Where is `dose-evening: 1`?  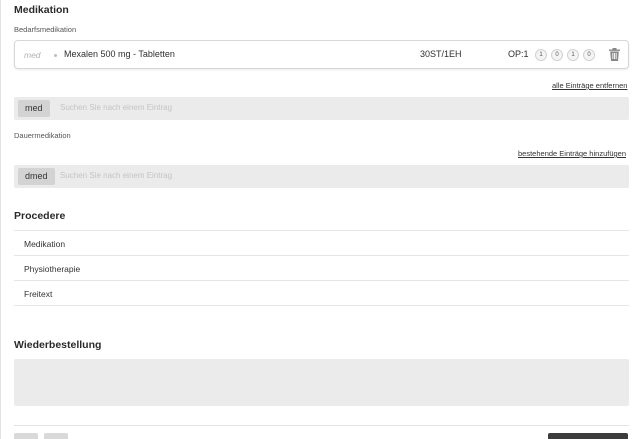 dose-evening: 1 is located at coordinates (573, 55).